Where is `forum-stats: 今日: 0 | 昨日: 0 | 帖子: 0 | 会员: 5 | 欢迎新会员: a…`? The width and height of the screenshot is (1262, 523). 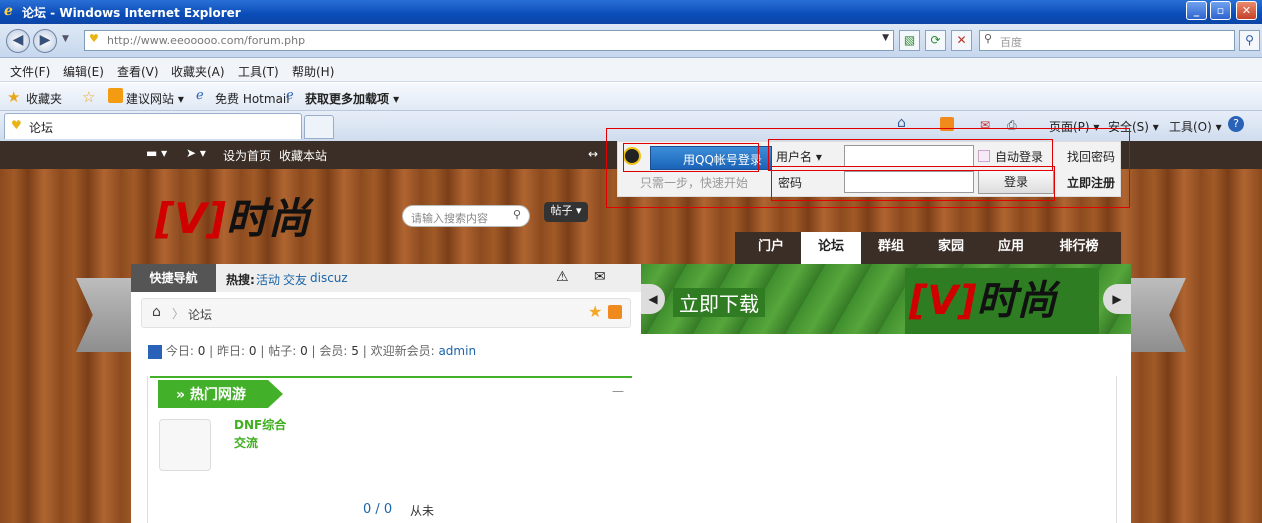
forum-stats: 今日: 0 | 昨日: 0 | 帖子: 0 | 会员: 5 | 欢迎新会员: a… is located at coordinates (312, 350).